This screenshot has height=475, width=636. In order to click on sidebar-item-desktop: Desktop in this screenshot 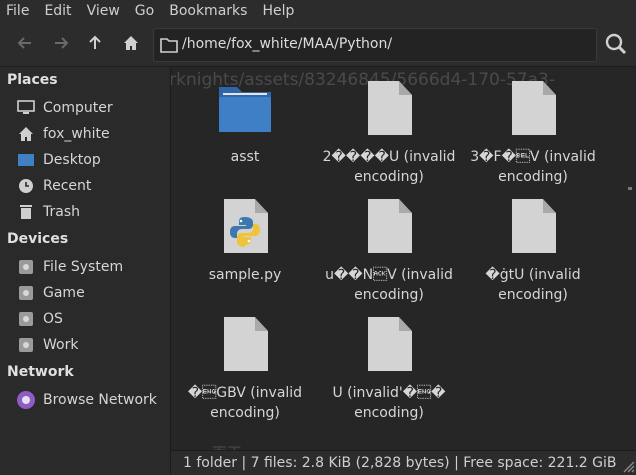, I will do `click(85, 160)`.